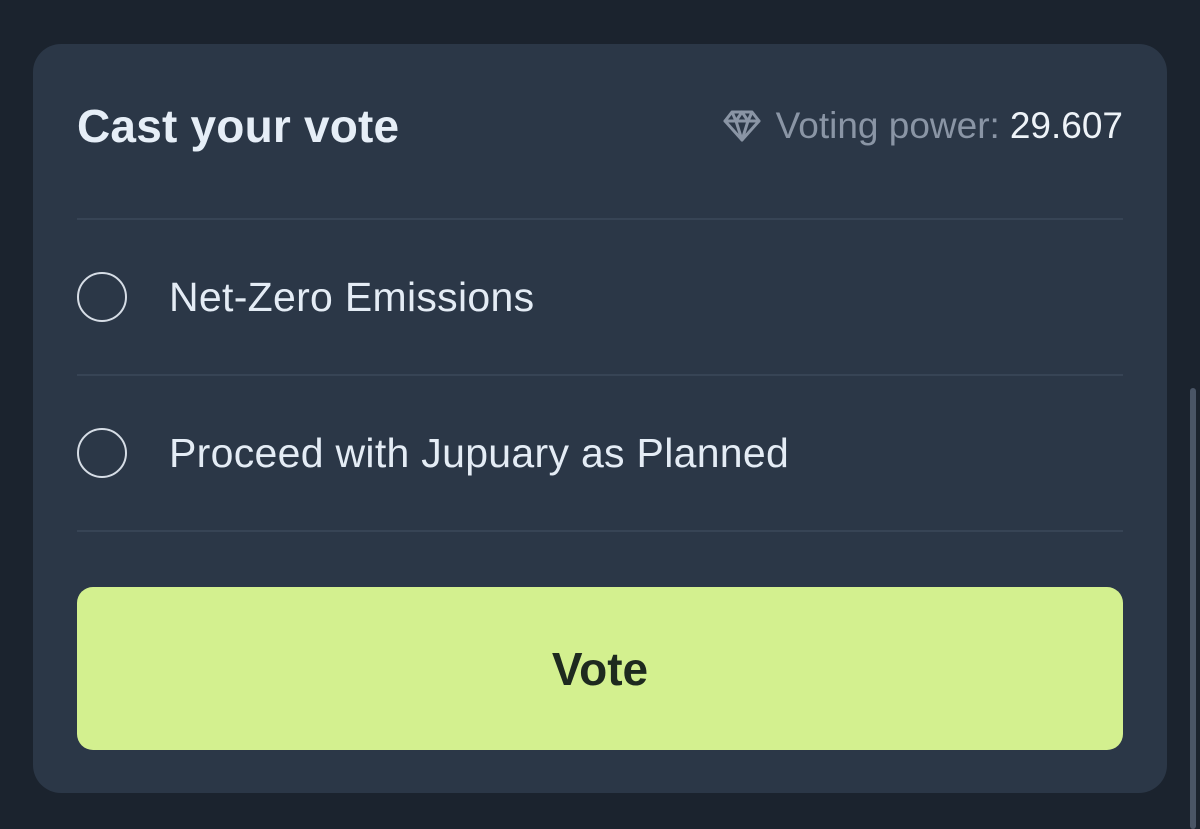 This screenshot has width=1200, height=829. I want to click on scrollbar, so click(1193, 608).